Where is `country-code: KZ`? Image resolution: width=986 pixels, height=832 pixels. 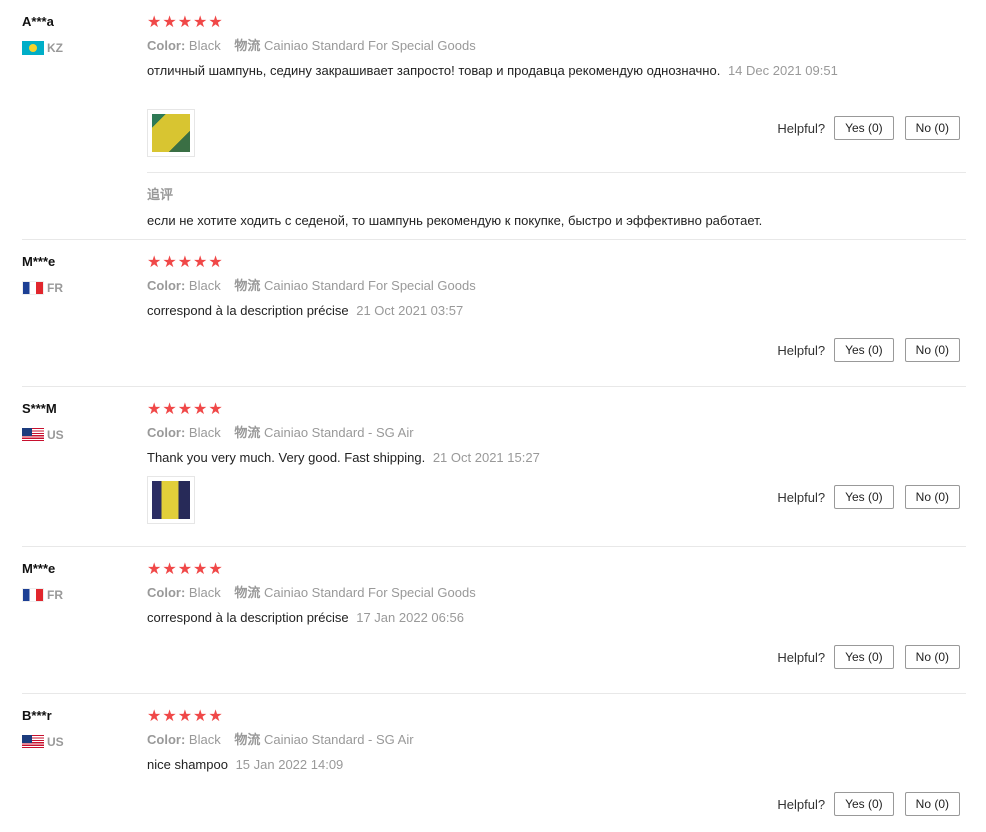
country-code: KZ is located at coordinates (55, 48).